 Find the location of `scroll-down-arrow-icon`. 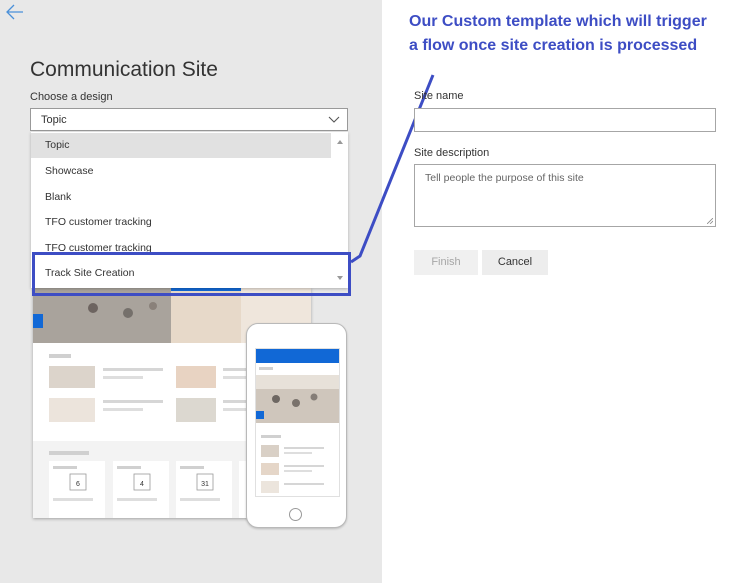

scroll-down-arrow-icon is located at coordinates (340, 278).